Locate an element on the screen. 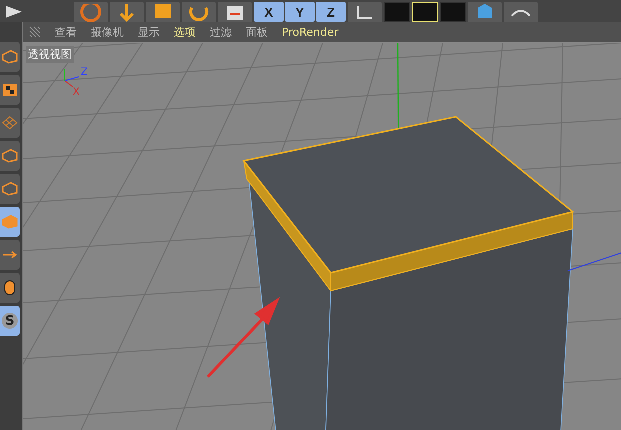 The height and width of the screenshot is (430, 621). axis-button: Z is located at coordinates (331, 12).